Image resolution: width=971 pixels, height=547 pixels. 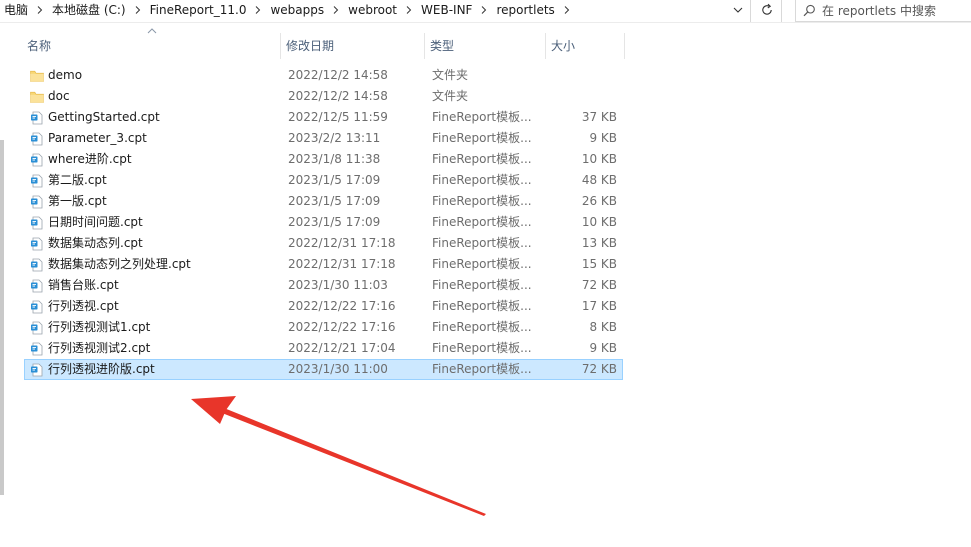 I want to click on column-header-name: 名称, so click(x=151, y=46).